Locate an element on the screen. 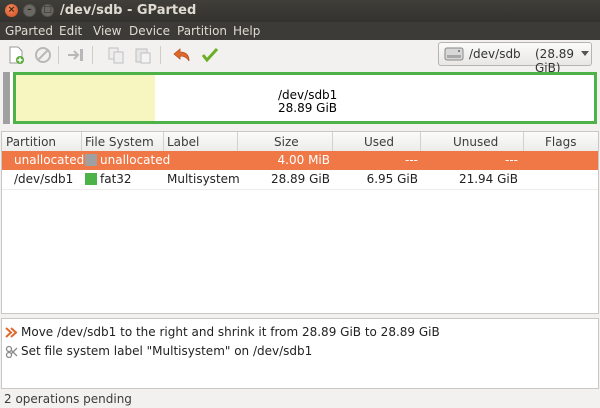  menu-help: Help is located at coordinates (246, 31).